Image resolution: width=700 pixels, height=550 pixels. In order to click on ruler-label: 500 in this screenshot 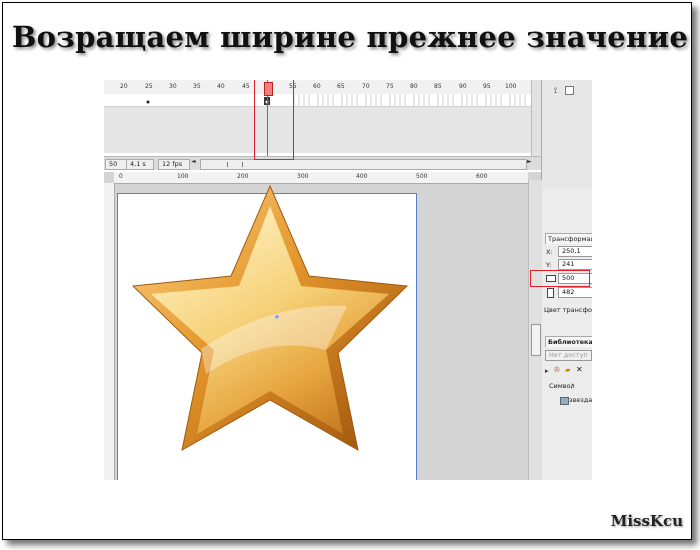, I will do `click(422, 176)`.